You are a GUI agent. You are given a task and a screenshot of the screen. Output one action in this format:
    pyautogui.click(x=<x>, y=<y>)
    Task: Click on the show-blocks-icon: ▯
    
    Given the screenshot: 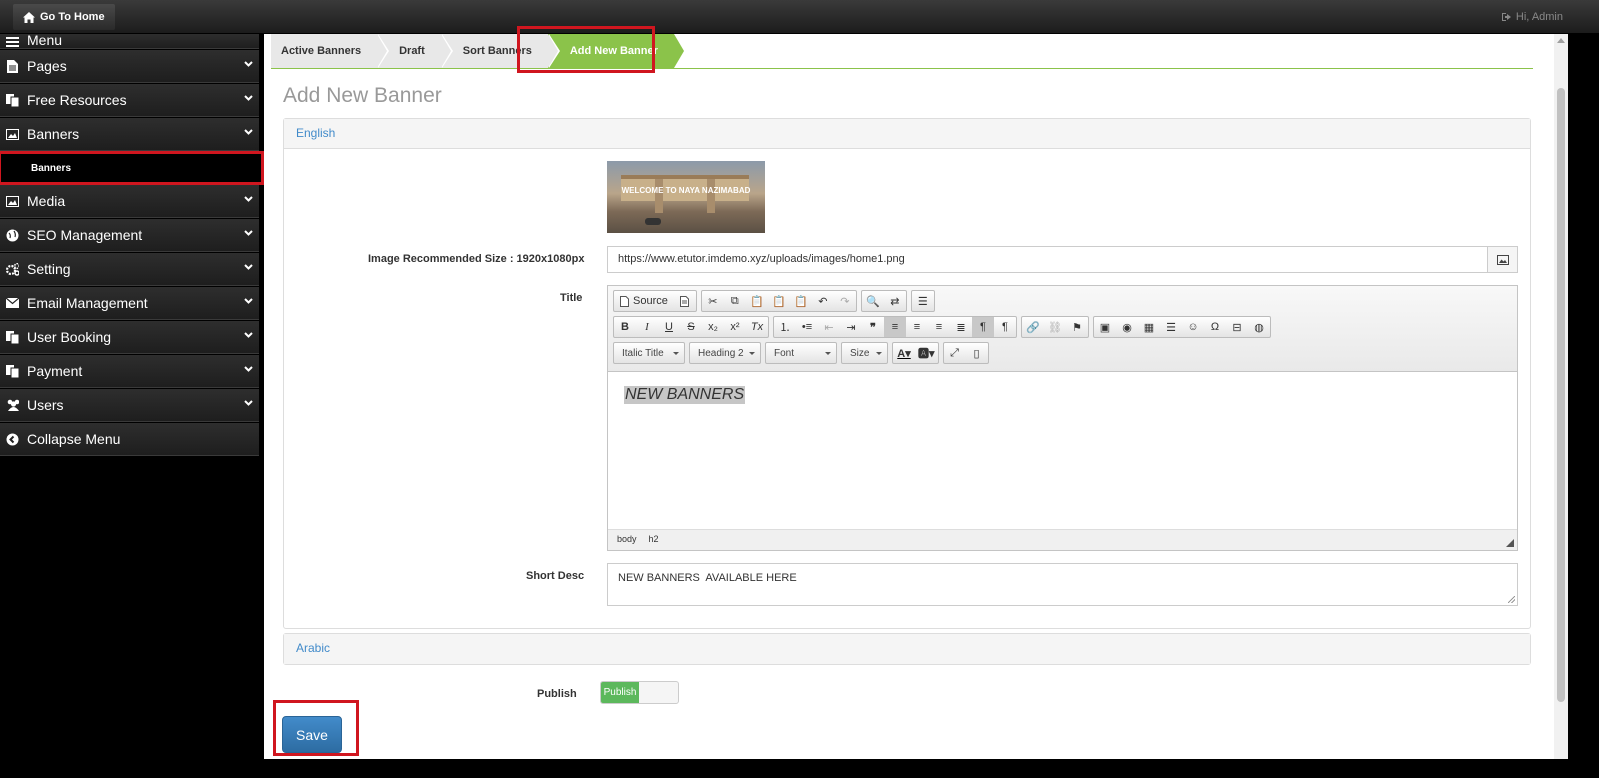 What is the action you would take?
    pyautogui.click(x=977, y=353)
    